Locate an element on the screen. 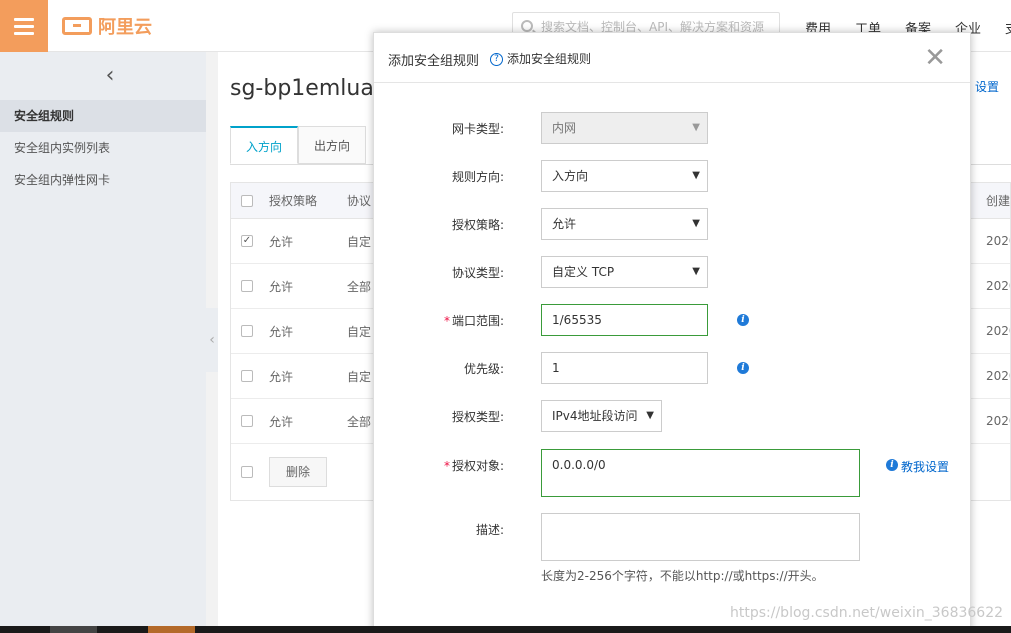 This screenshot has height=633, width=1011. port-range-label: * 端口范围: is located at coordinates (439, 320).